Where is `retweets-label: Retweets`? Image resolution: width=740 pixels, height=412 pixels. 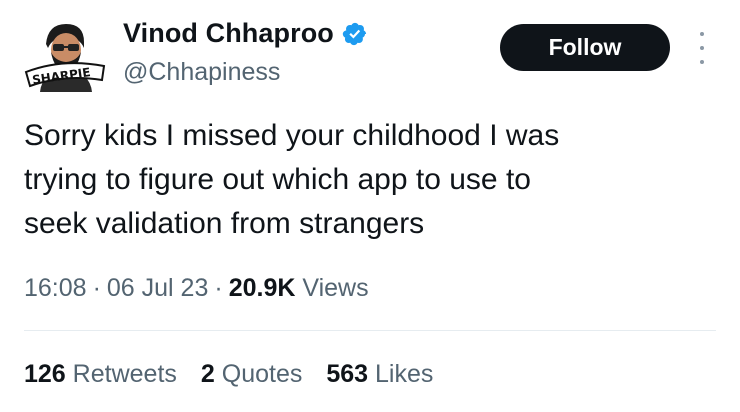 retweets-label: Retweets is located at coordinates (124, 374).